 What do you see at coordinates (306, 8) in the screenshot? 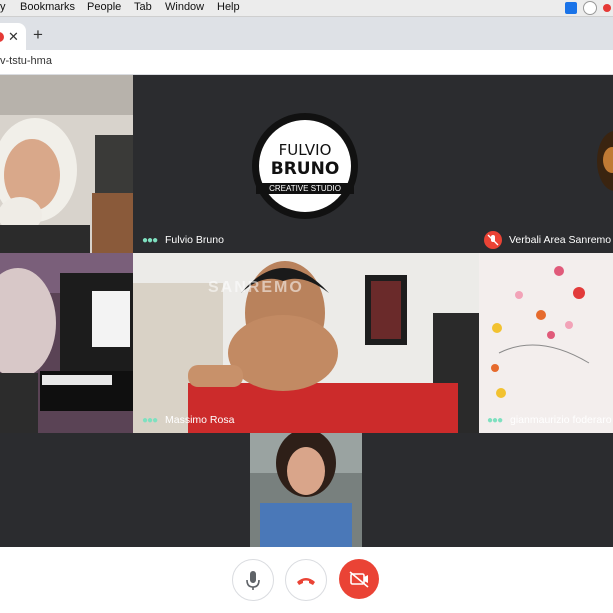
I see `macos-menubar: y Bookmarks People Tab Window Help` at bounding box center [306, 8].